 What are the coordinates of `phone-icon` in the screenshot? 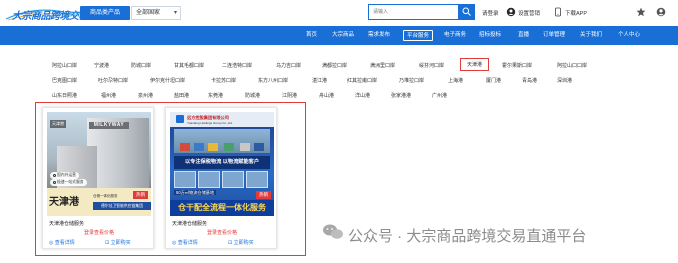 It's located at (558, 12).